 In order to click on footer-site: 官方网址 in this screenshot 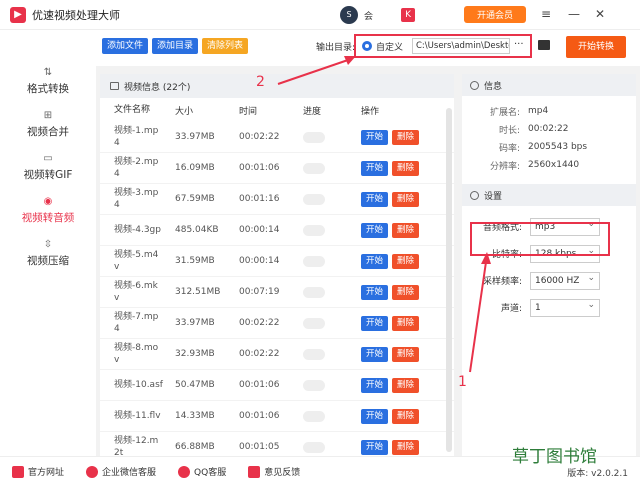, I will do `click(38, 471)`.